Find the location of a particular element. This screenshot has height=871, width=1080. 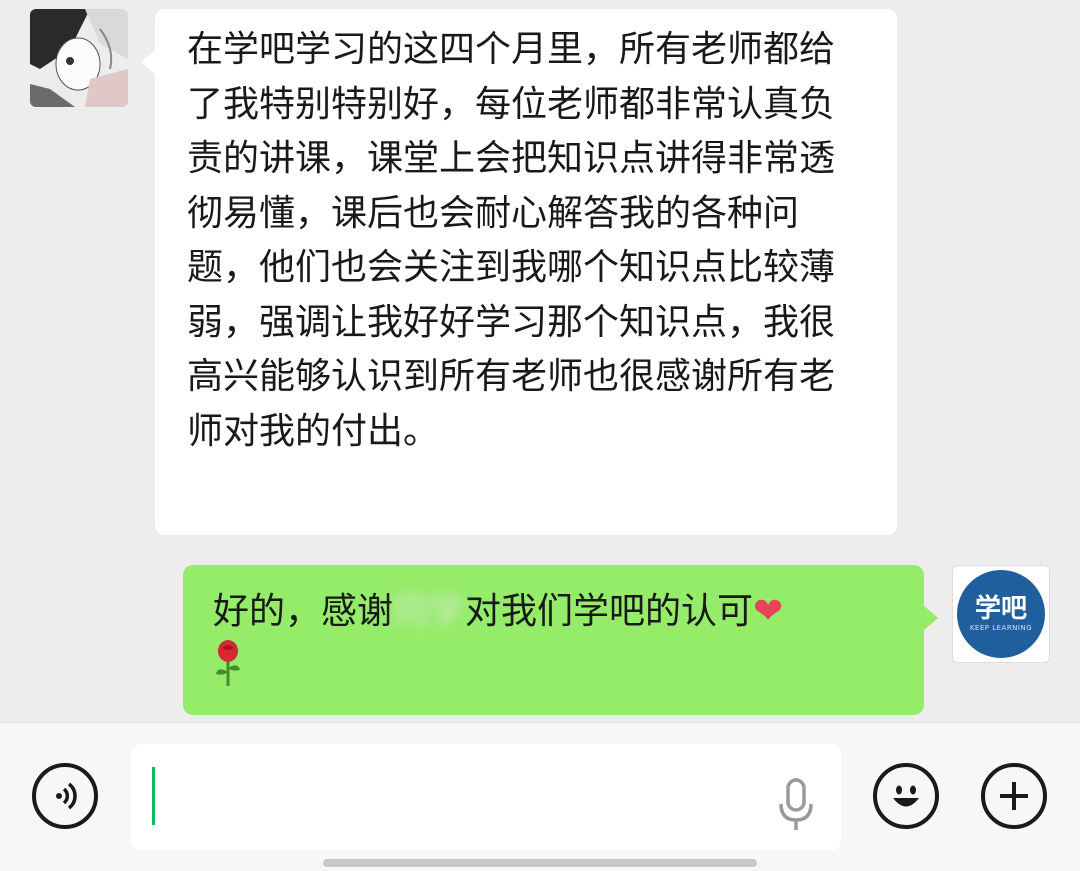

emoji-icon is located at coordinates (906, 796).